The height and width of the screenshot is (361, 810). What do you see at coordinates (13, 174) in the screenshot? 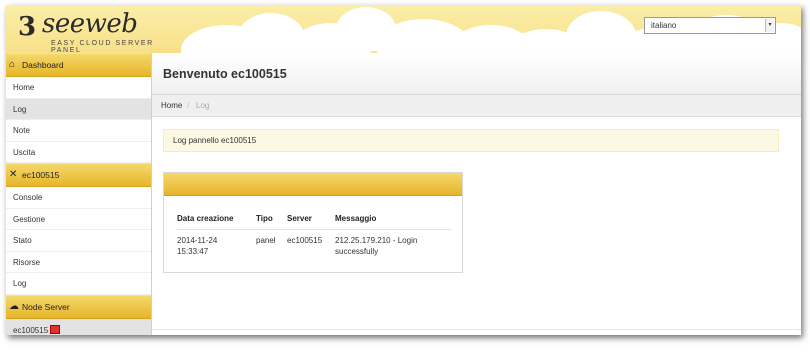
I see `tools-icon: ✕` at bounding box center [13, 174].